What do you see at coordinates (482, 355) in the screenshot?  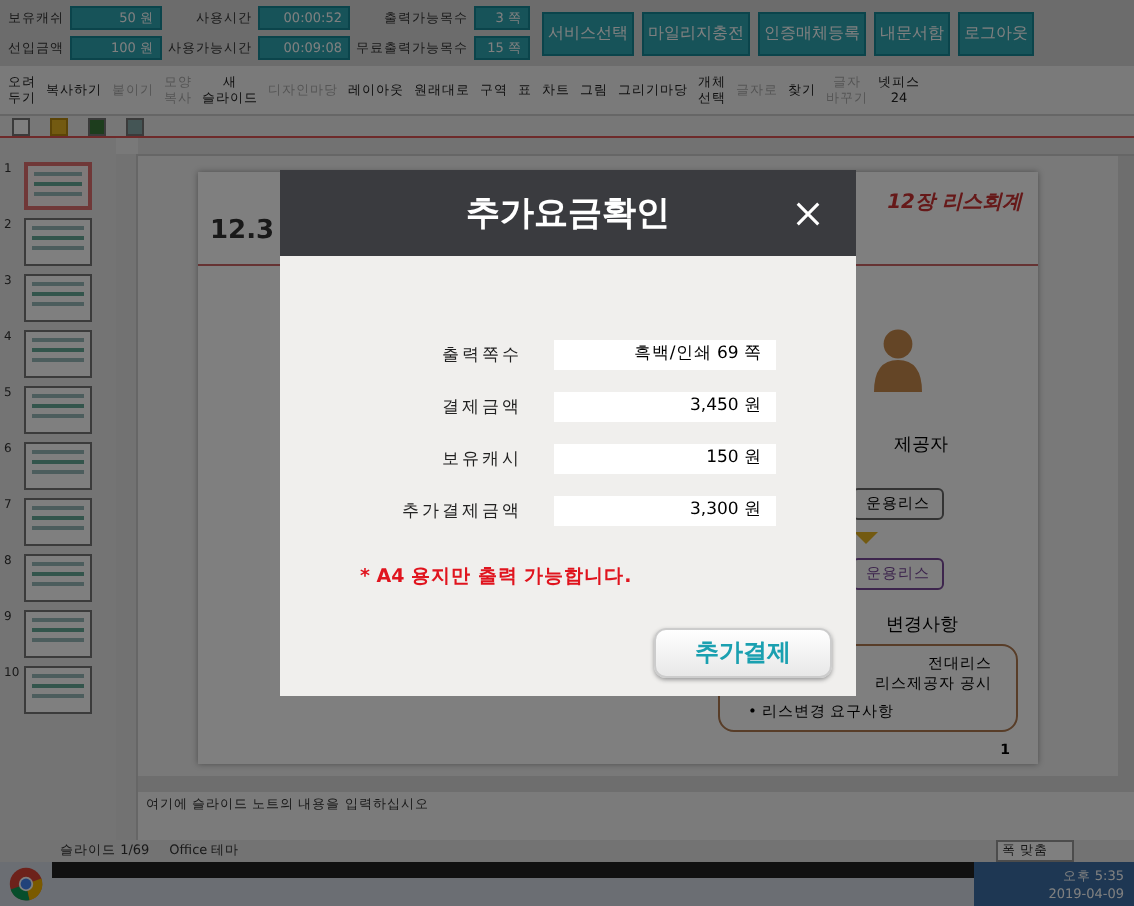 I see `field-label: 출력쪽수` at bounding box center [482, 355].